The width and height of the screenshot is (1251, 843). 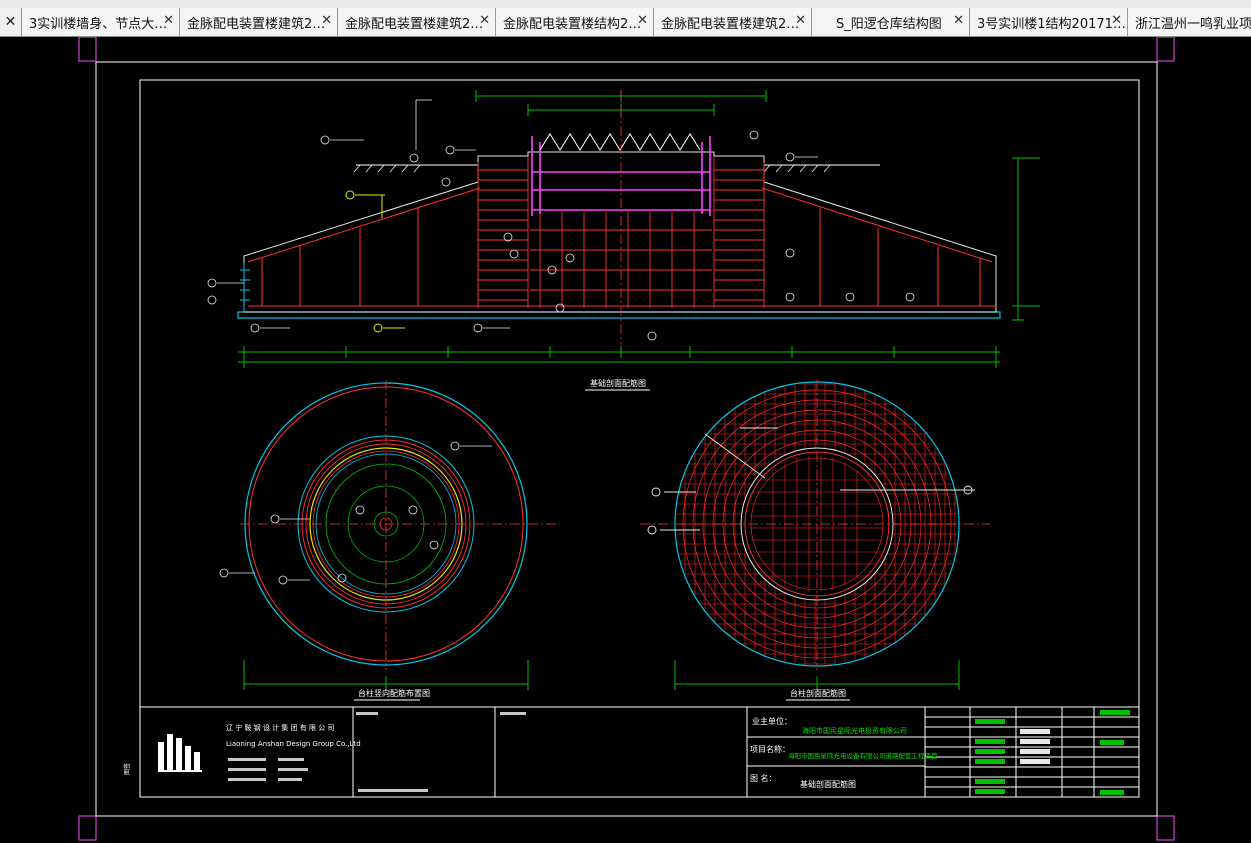 I want to click on plan-left-title: 台柱竖向配筋布置图, so click(x=394, y=693).